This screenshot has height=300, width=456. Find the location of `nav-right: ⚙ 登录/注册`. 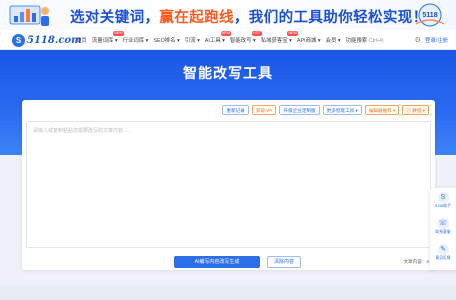

nav-right: ⚙ 登录/注册 is located at coordinates (431, 40).